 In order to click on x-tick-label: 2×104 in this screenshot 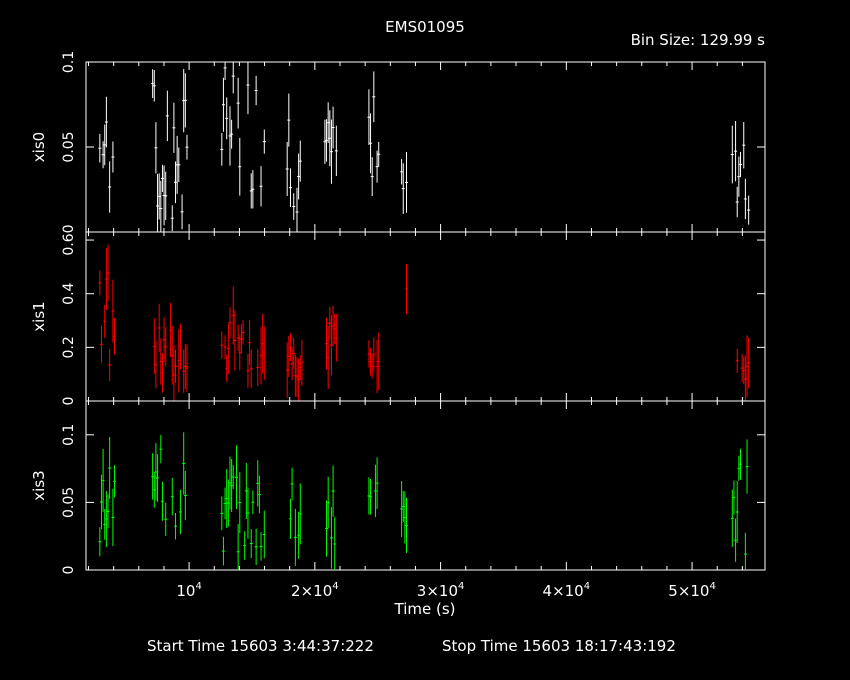, I will do `click(315, 590)`.